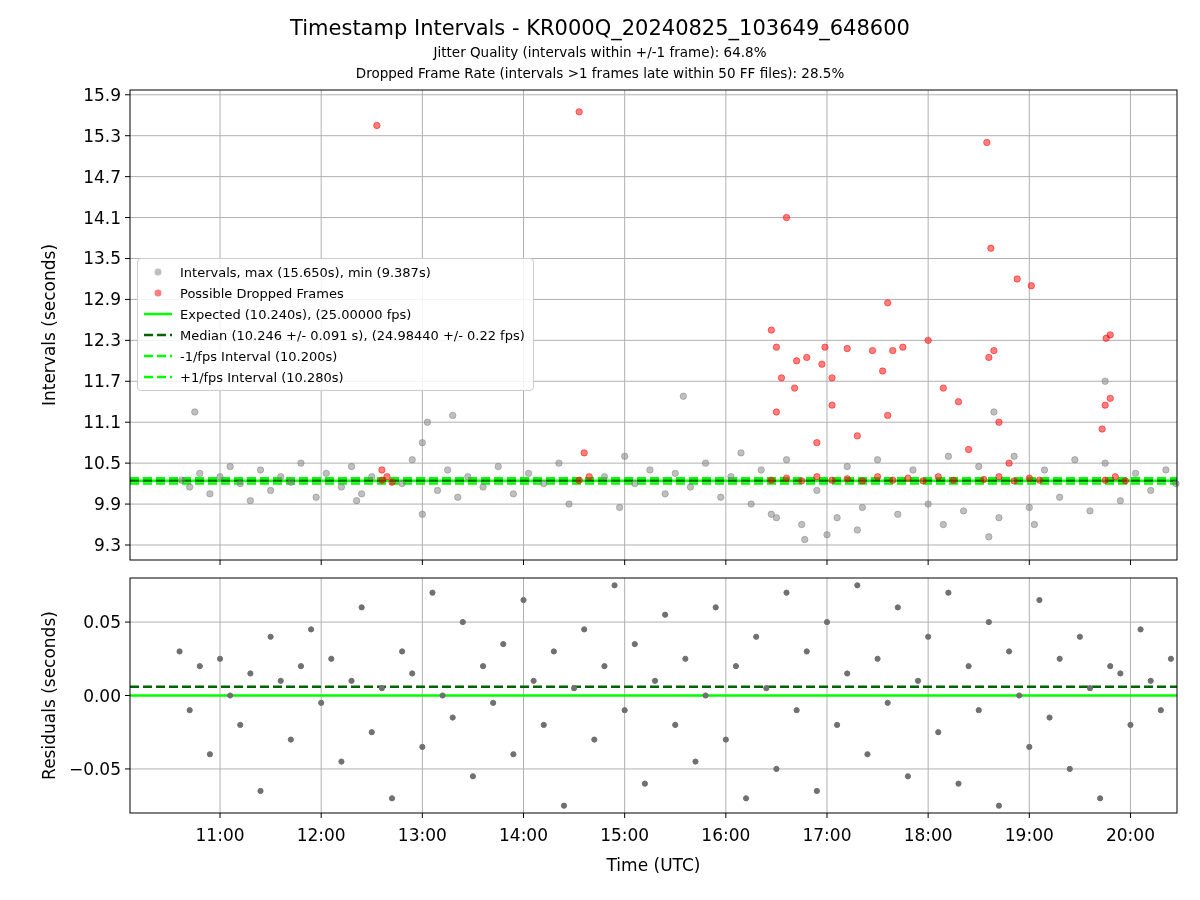 The width and height of the screenshot is (1200, 900). I want to click on tick-label: 15:00, so click(625, 835).